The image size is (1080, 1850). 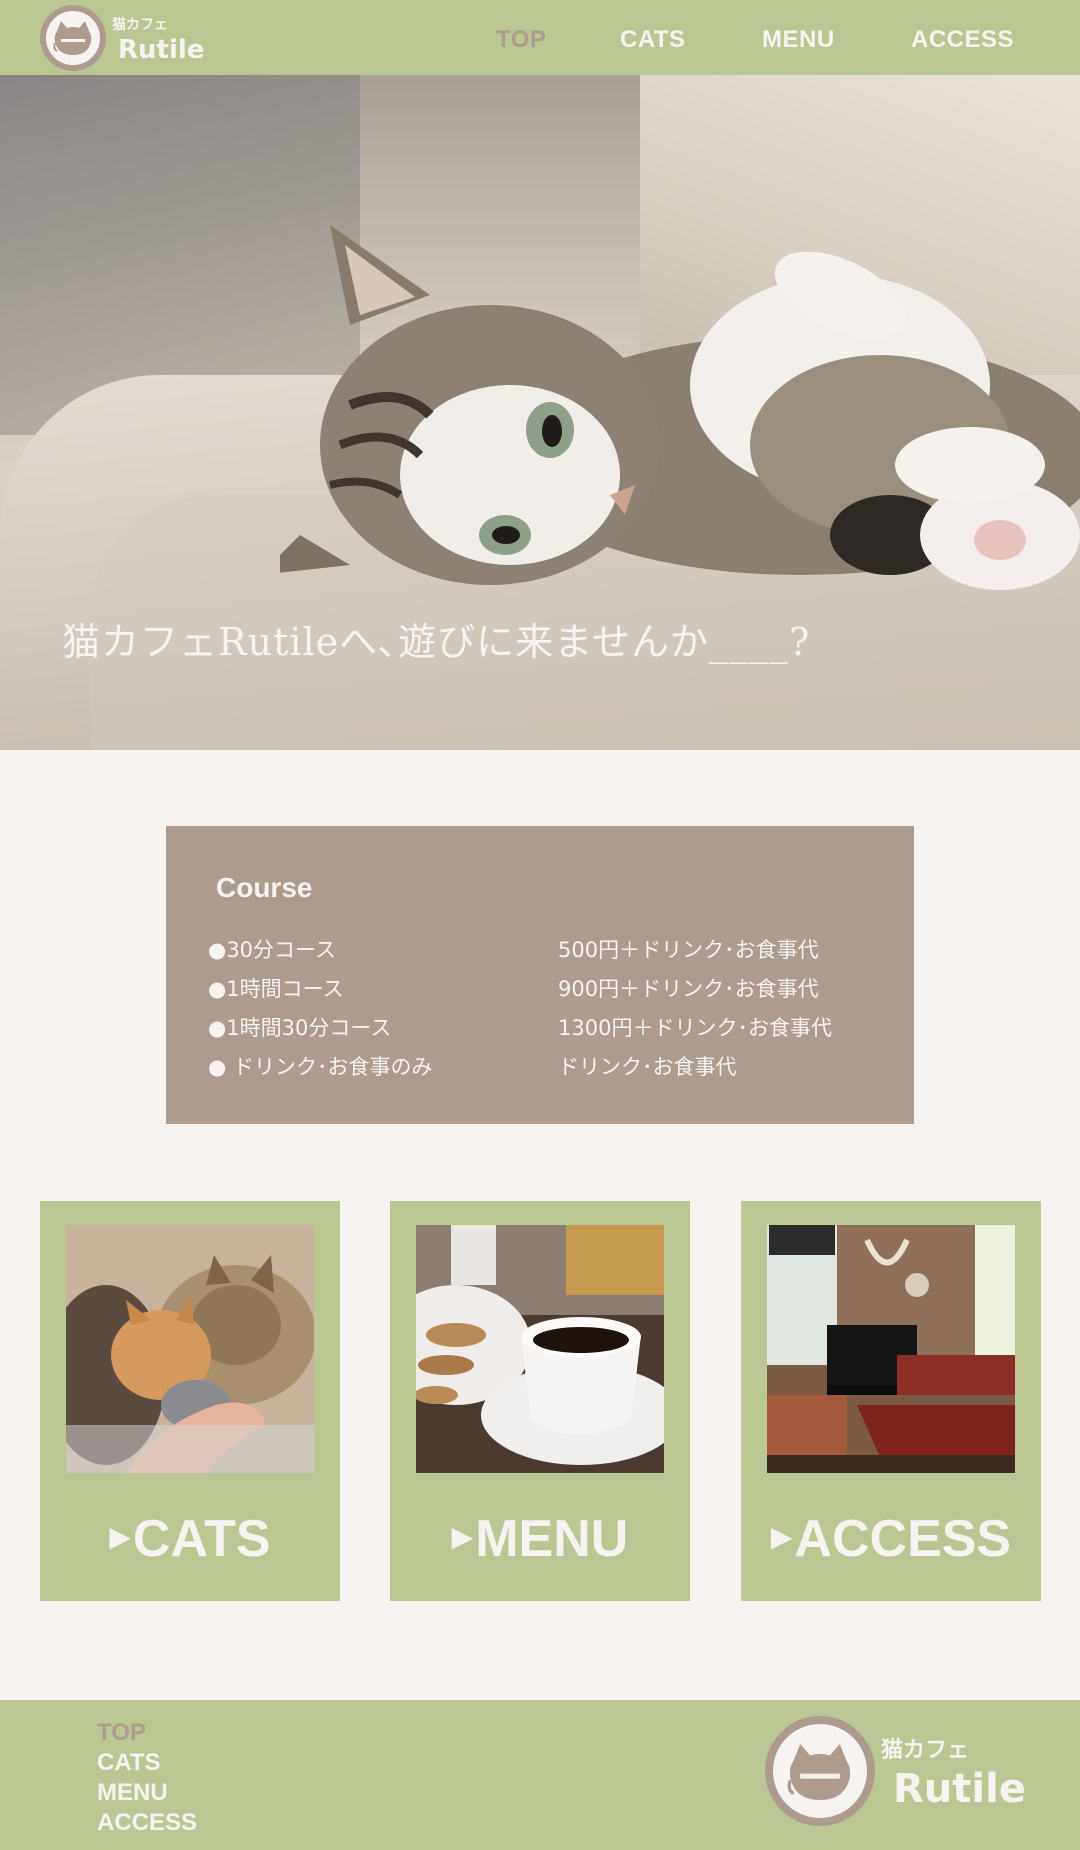 I want to click on logo-subtitle: 猫カフェ, so click(x=140, y=25).